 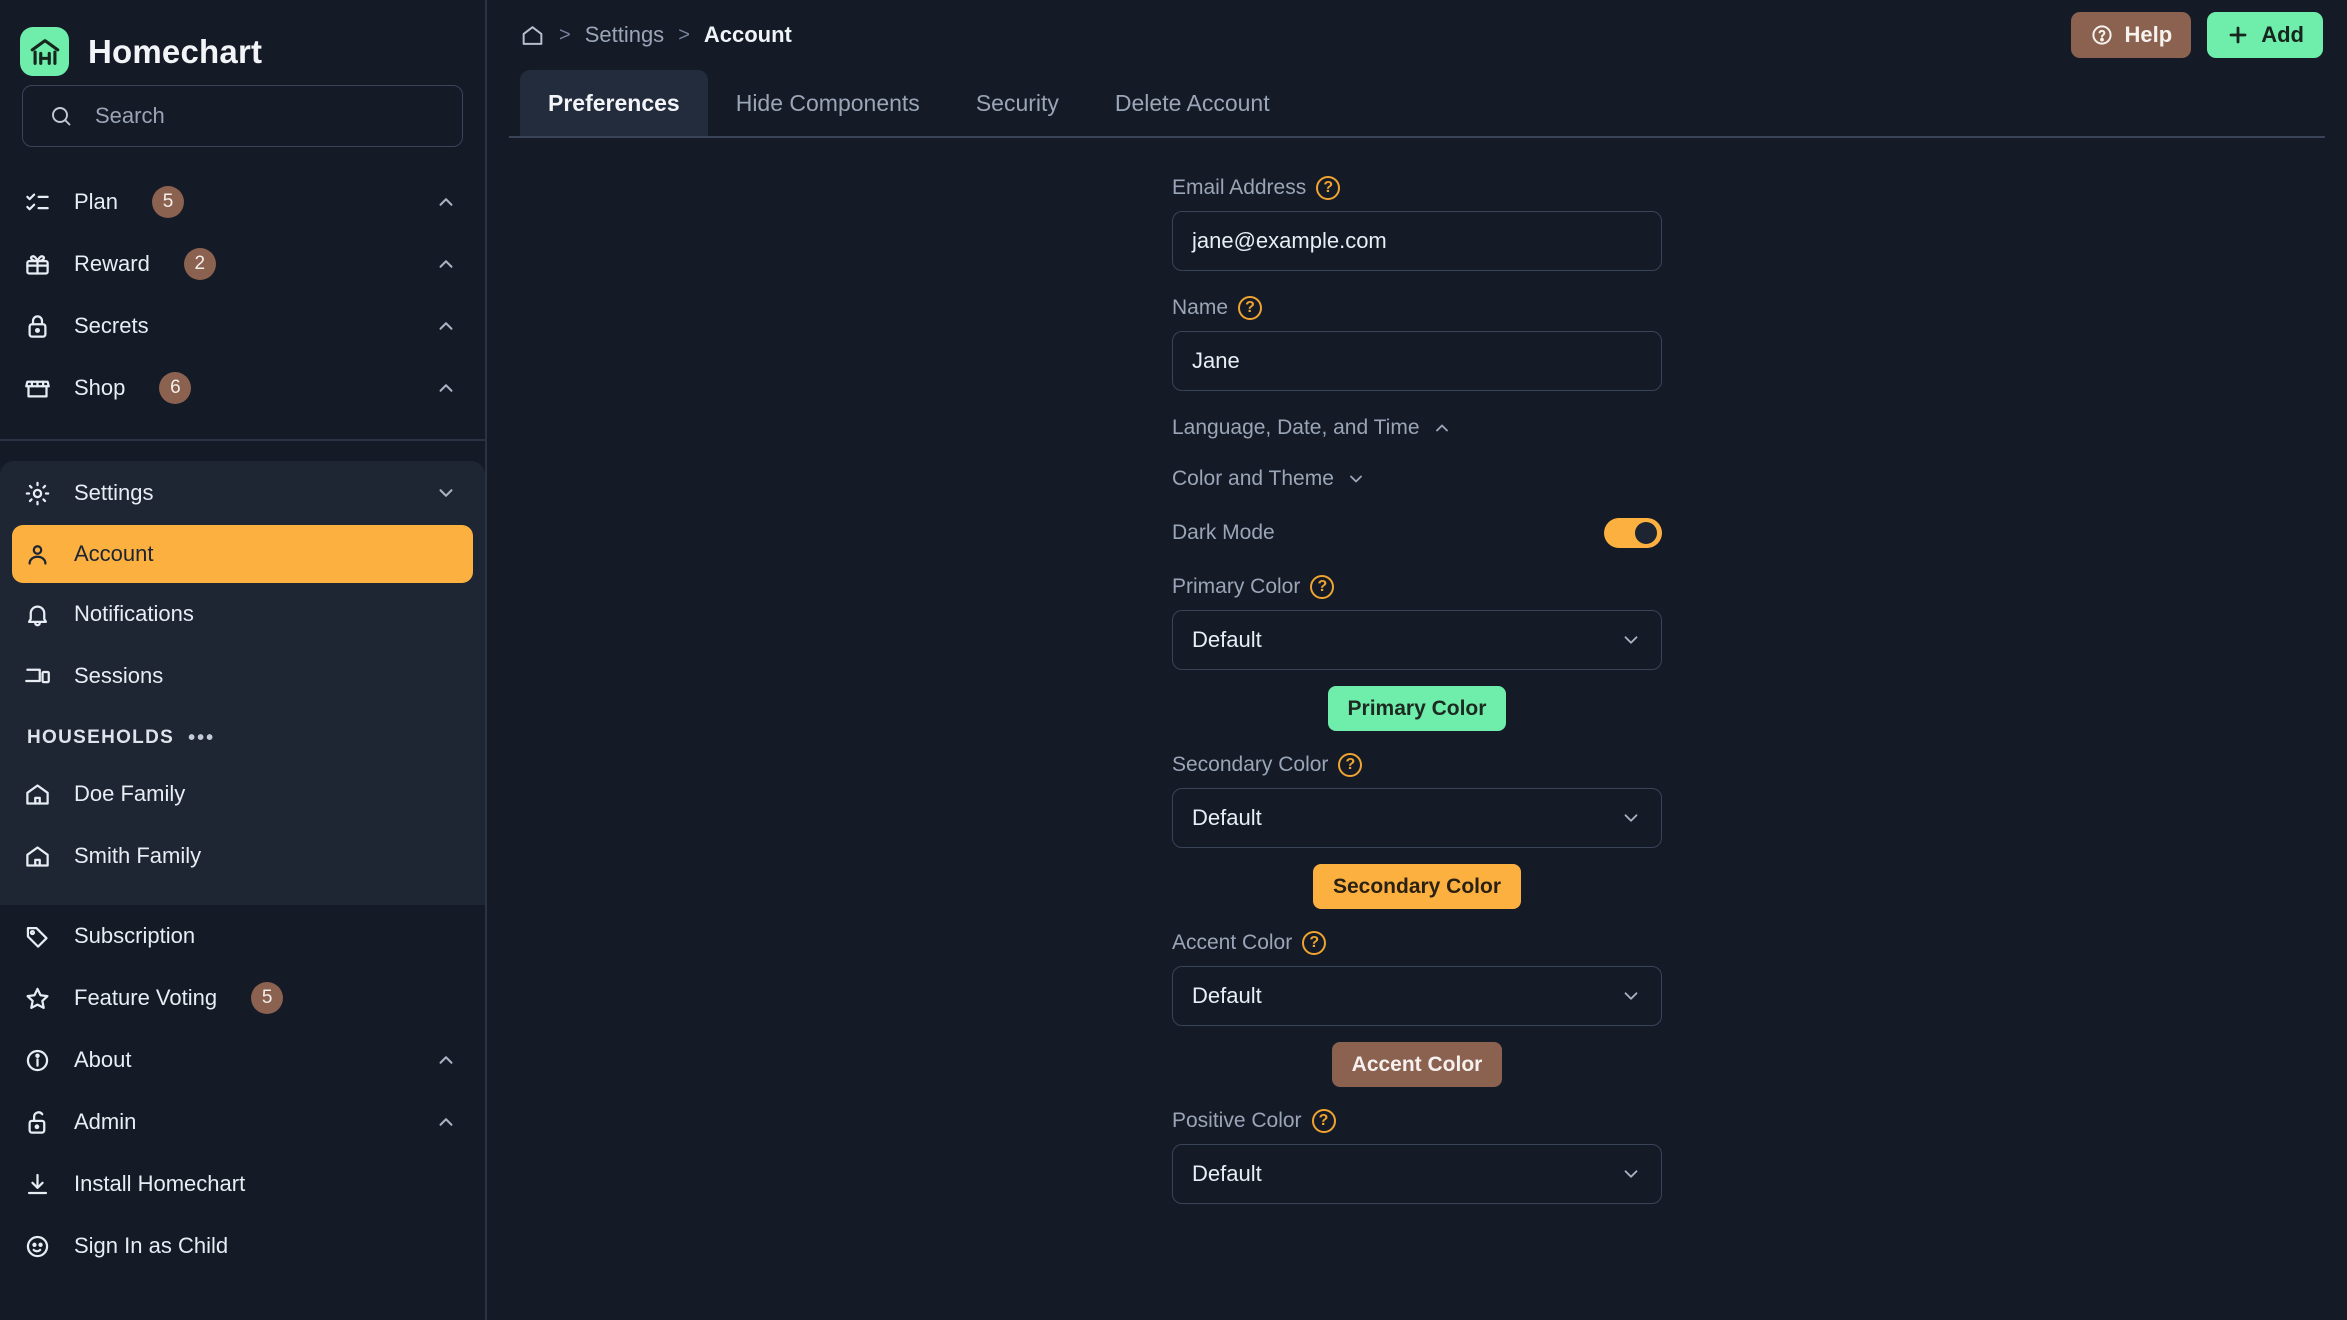 I want to click on accent-color-swatch: Accent Color, so click(x=1417, y=1064).